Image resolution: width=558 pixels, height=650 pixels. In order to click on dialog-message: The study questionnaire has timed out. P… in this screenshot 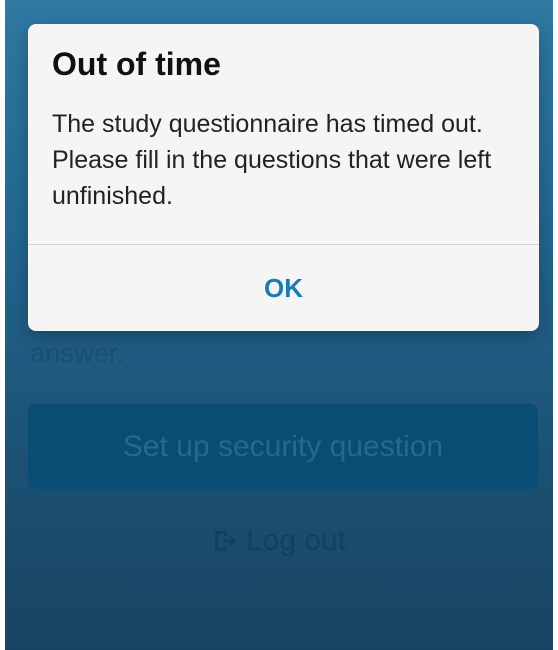, I will do `click(272, 160)`.